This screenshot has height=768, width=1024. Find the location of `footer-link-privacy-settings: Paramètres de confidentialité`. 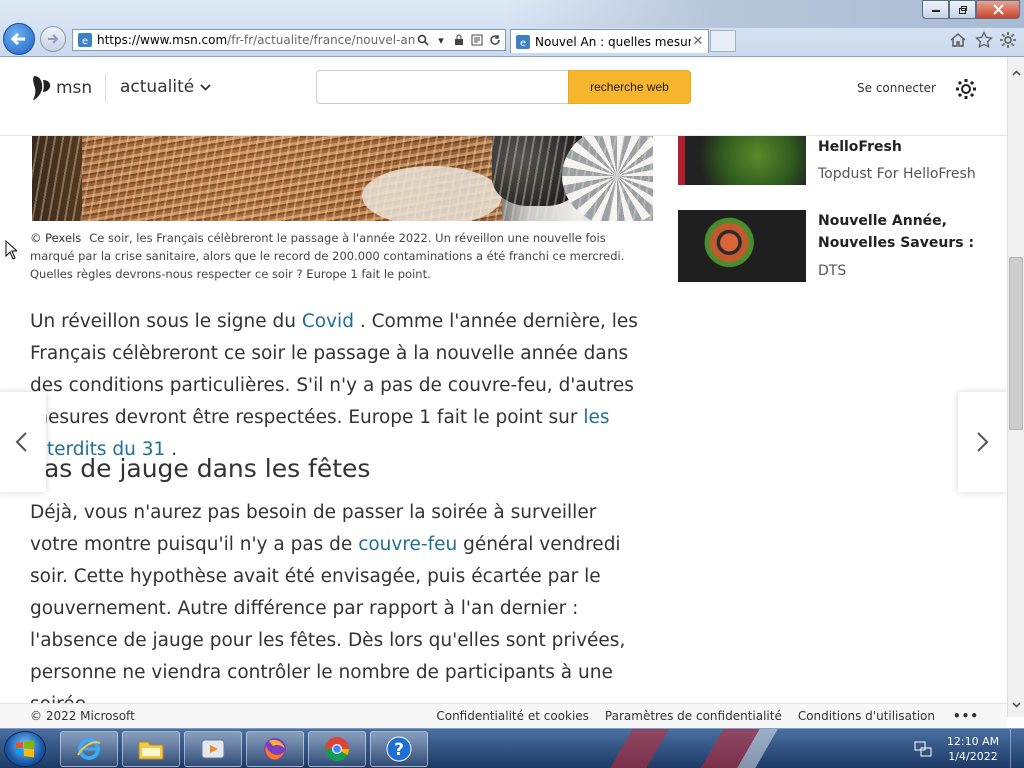

footer-link-privacy-settings: Paramètres de confidentialité is located at coordinates (693, 716).